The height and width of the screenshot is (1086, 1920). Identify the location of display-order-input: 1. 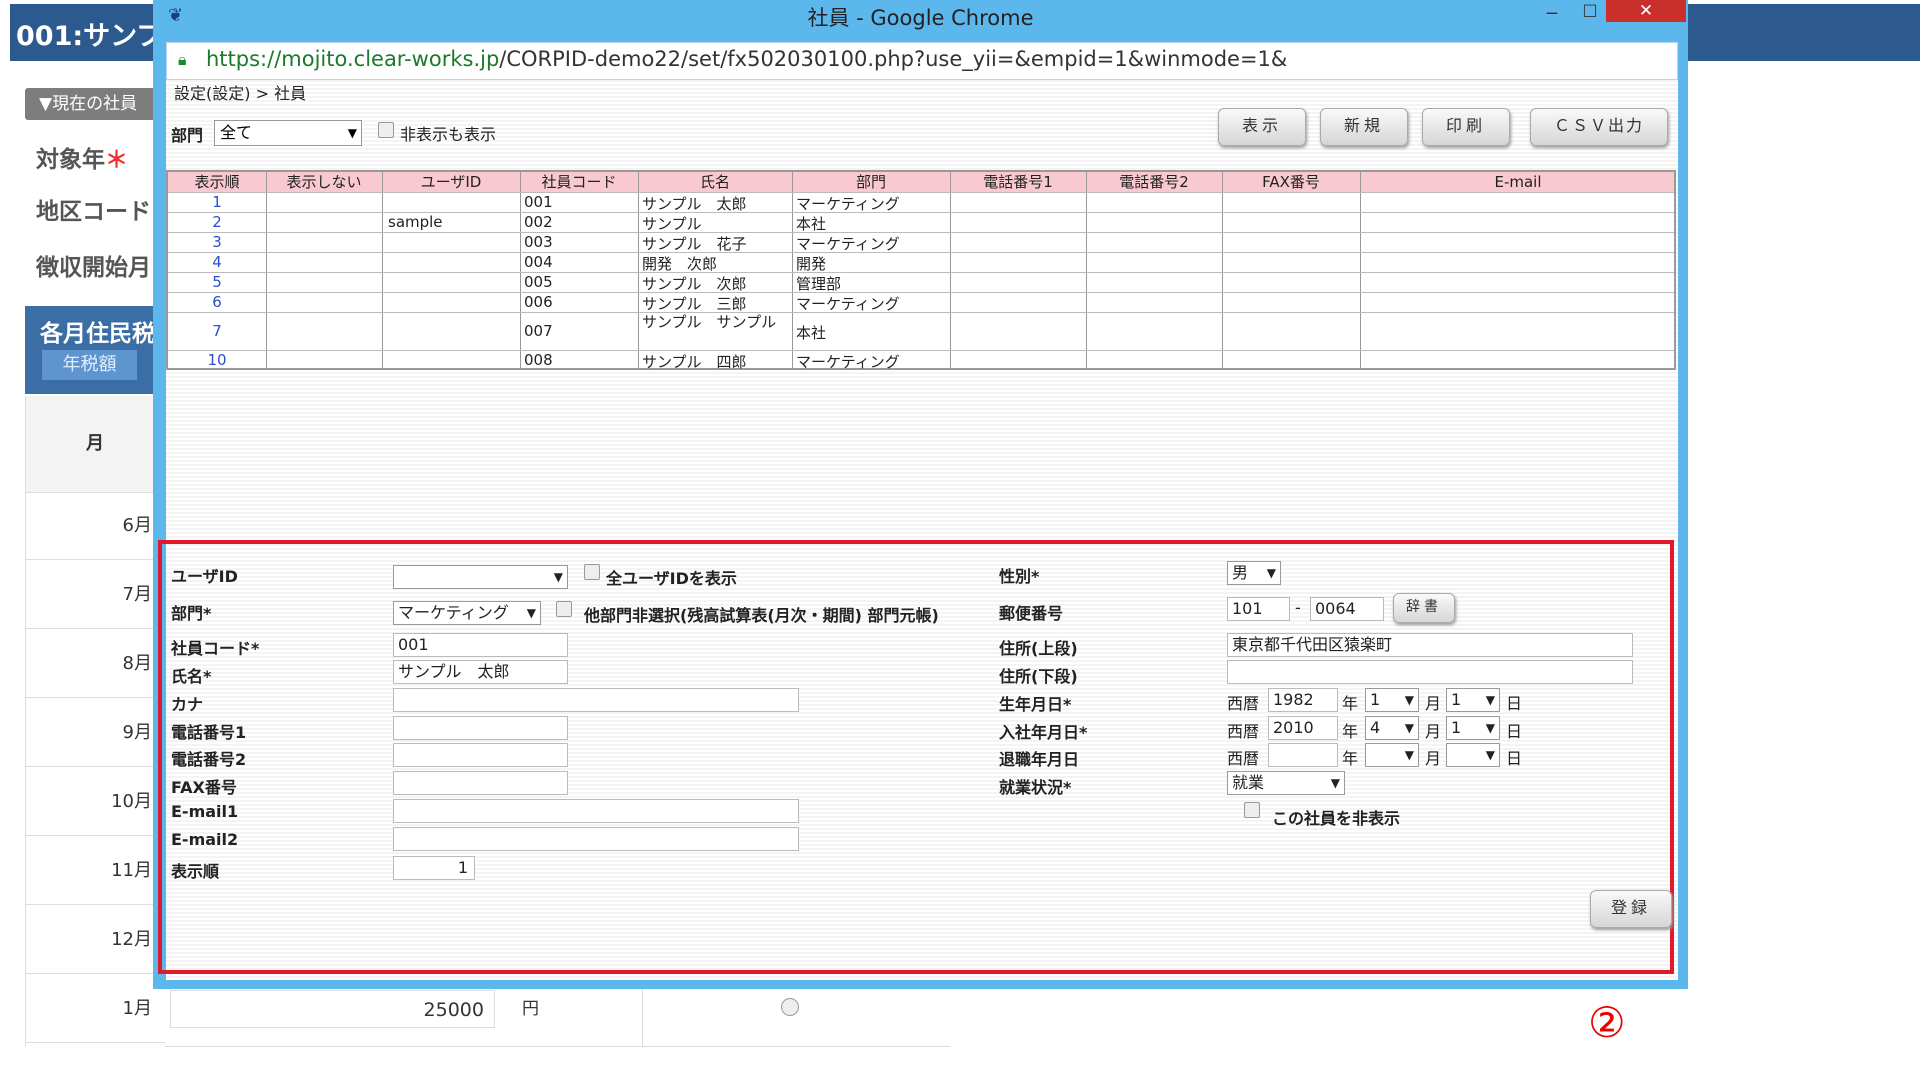
(434, 868).